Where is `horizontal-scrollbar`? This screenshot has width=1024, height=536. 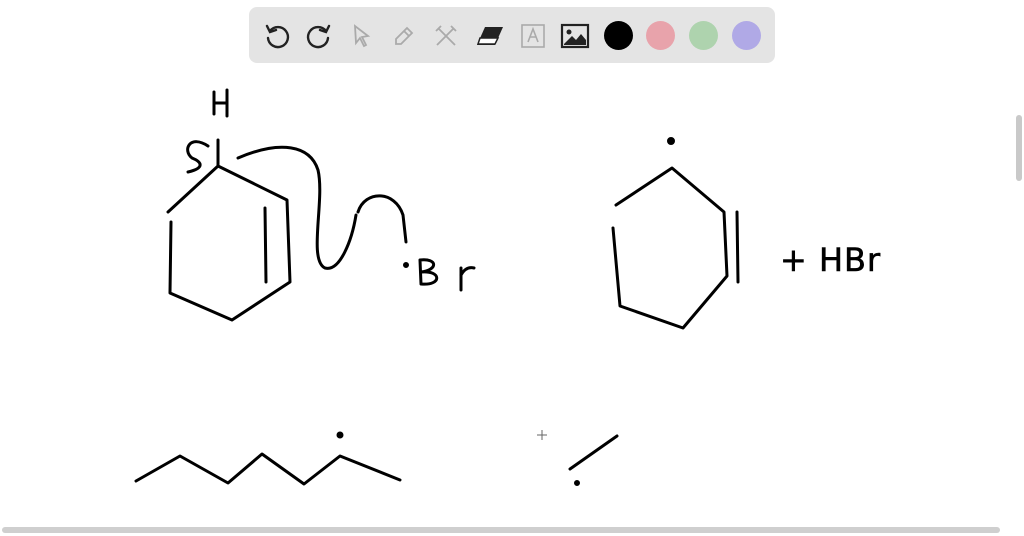 horizontal-scrollbar is located at coordinates (501, 530).